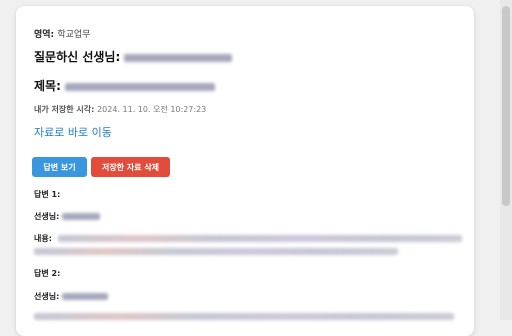  I want to click on teacher-row: 질문하신 선생님:, so click(133, 56).